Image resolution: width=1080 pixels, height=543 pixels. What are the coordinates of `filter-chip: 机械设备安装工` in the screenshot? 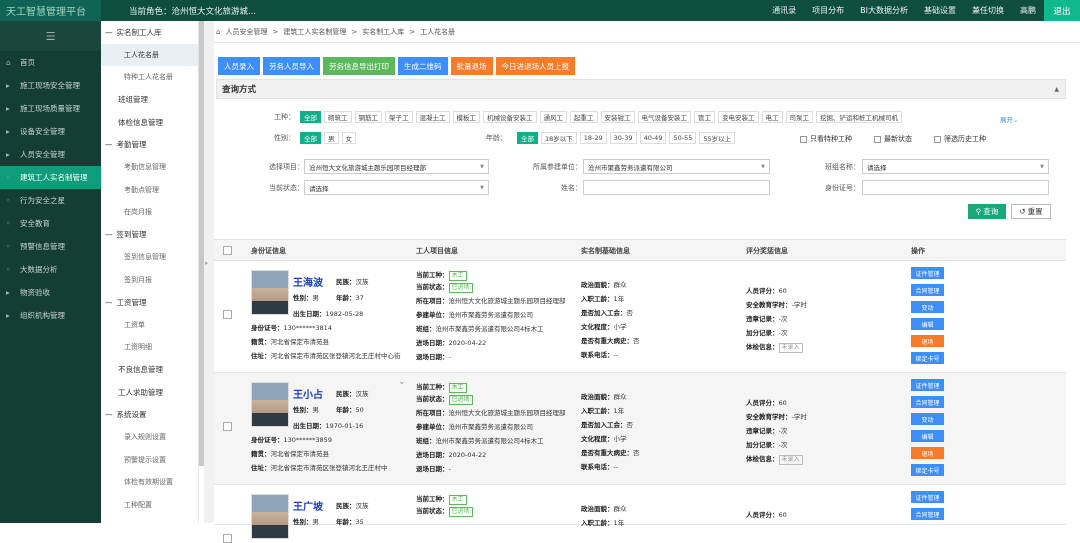 It's located at (510, 117).